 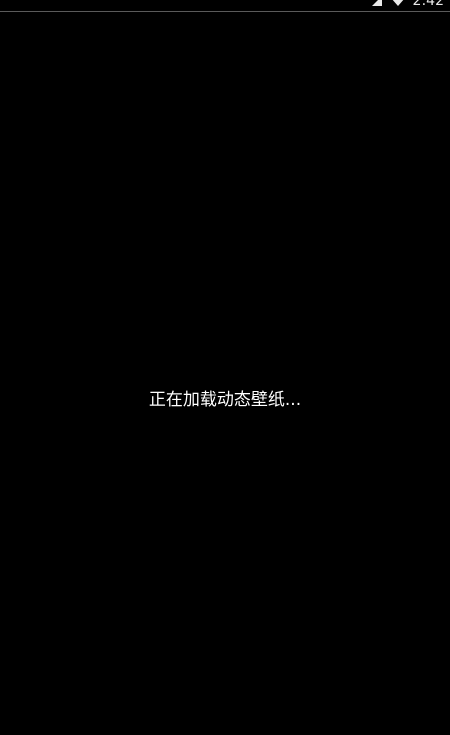 What do you see at coordinates (398, 3) in the screenshot?
I see `wifi-icon` at bounding box center [398, 3].